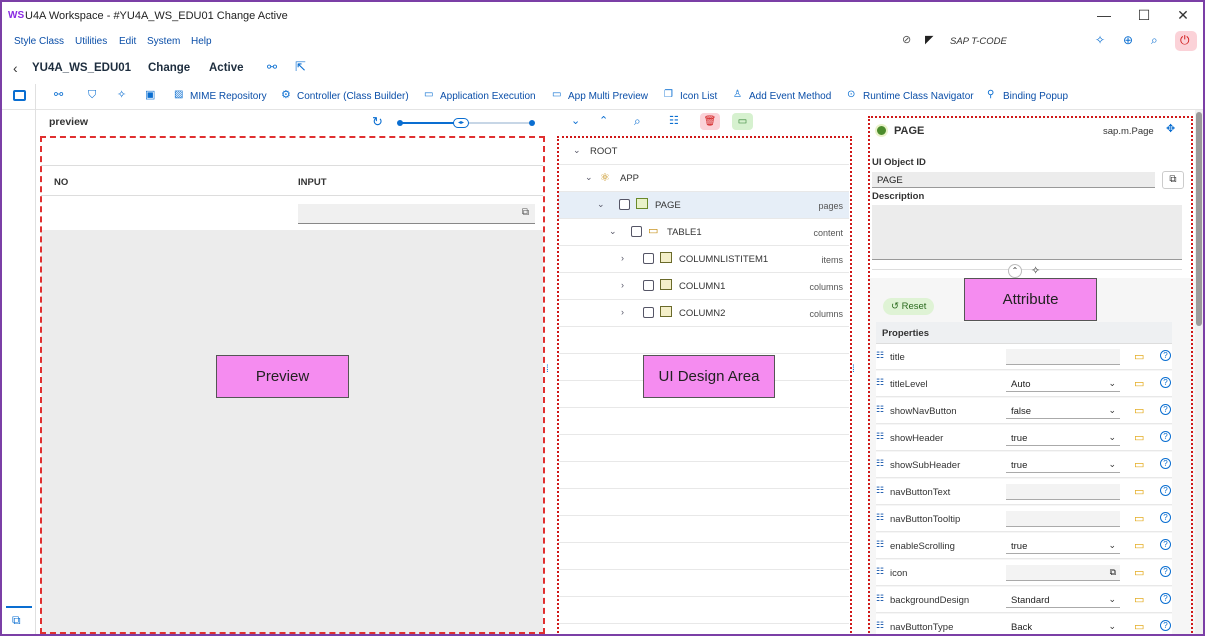 The image size is (1205, 636). I want to click on binding-popup-button: Binding Popup, so click(1035, 96).